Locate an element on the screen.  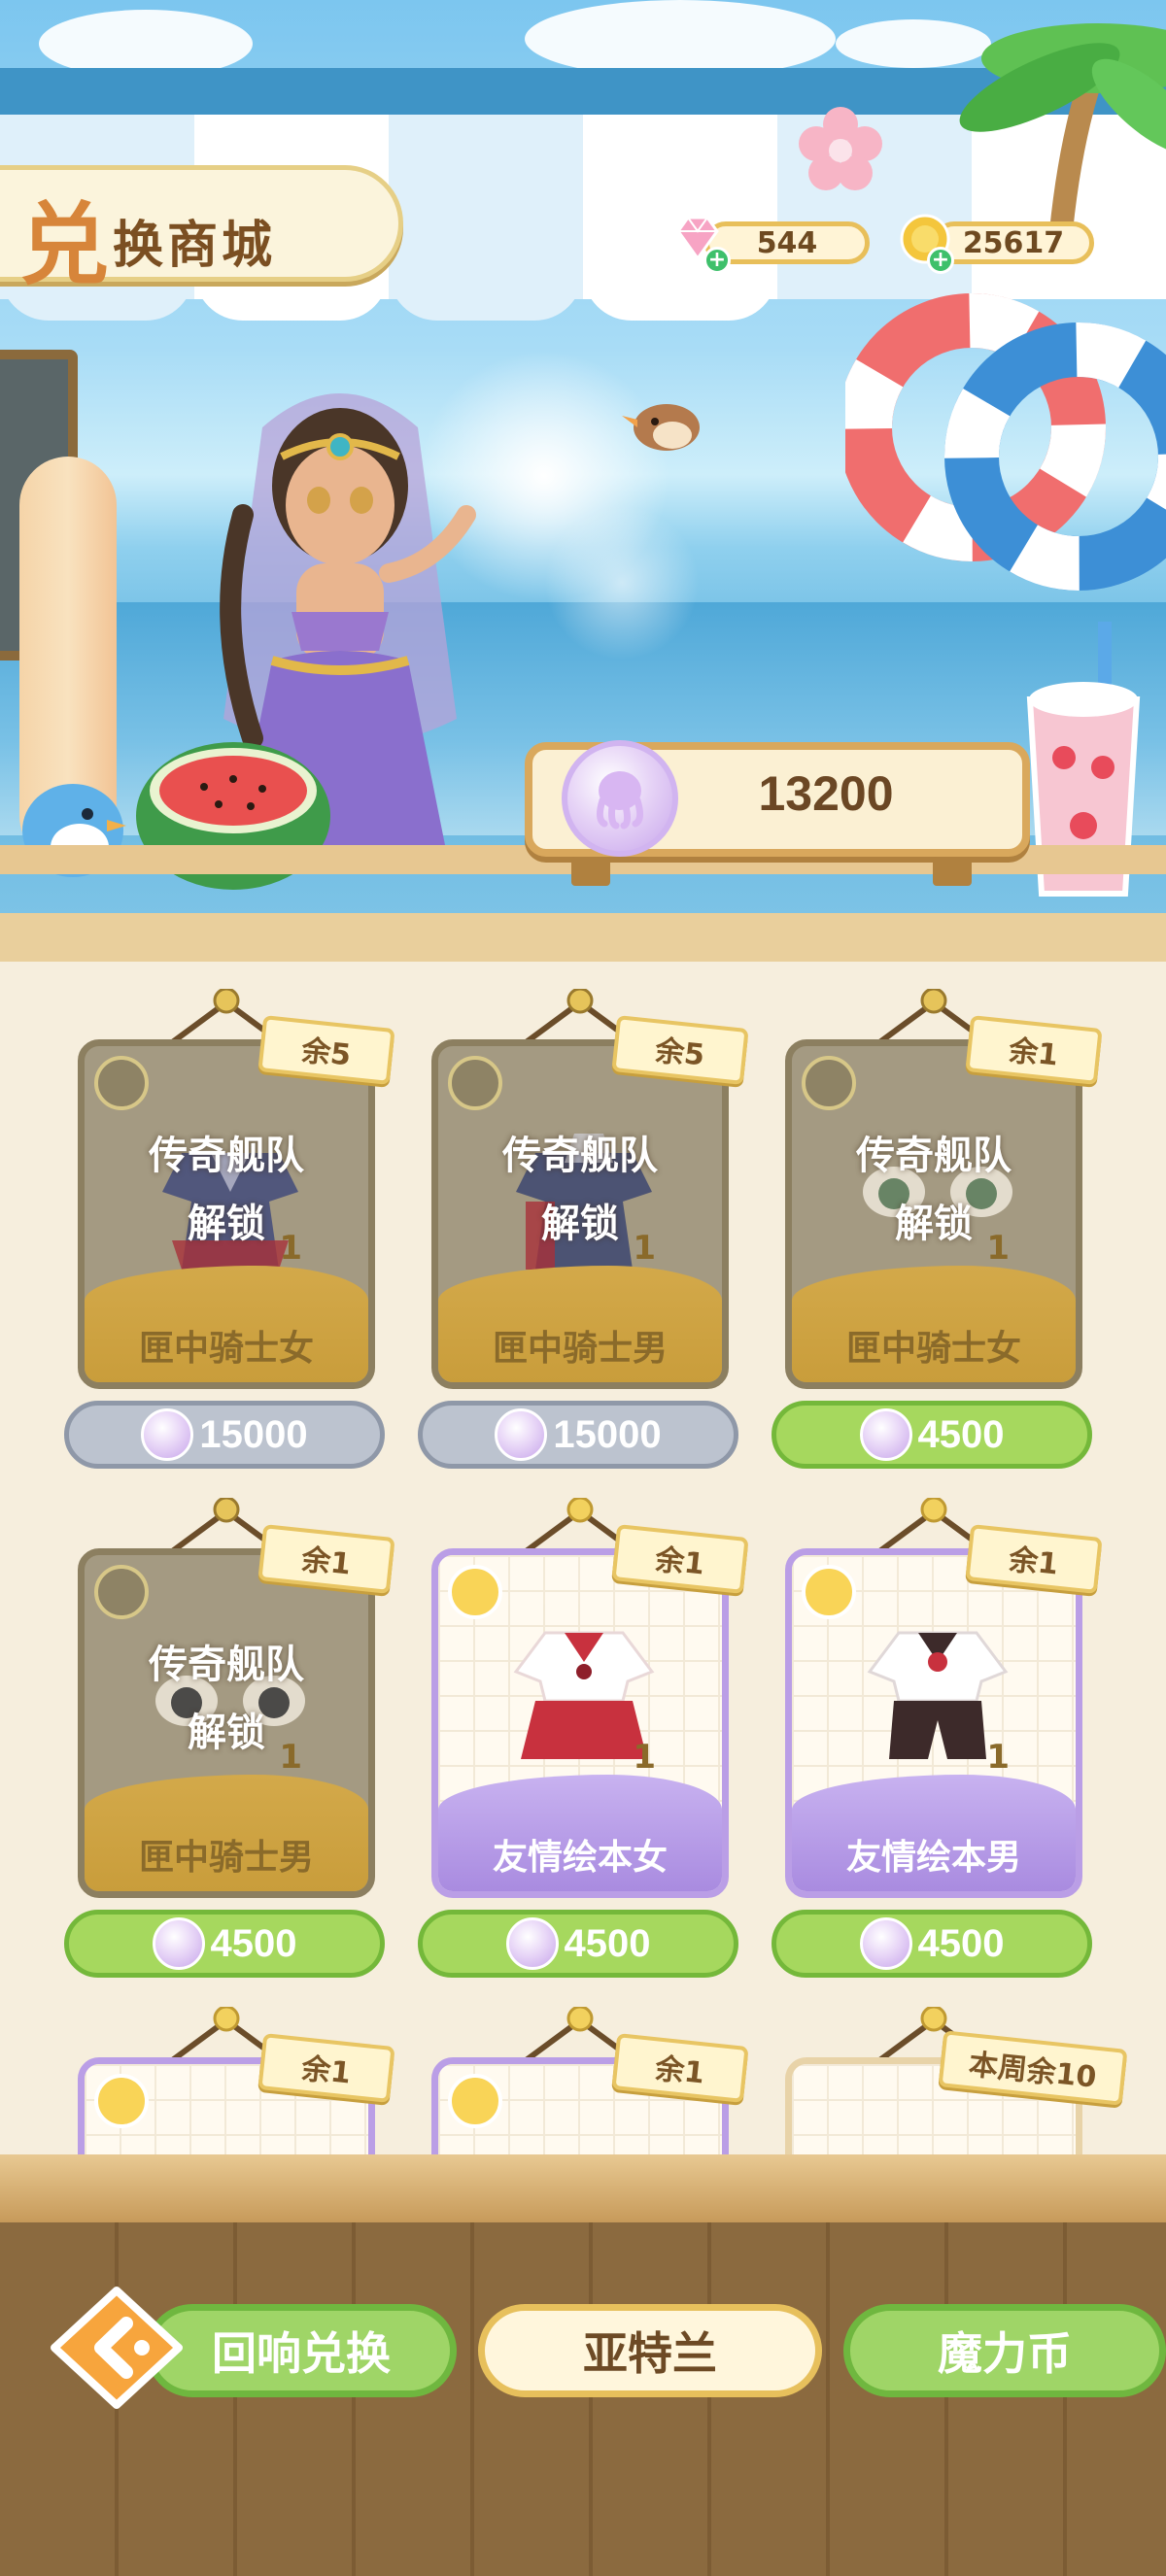
gold-balance-pill: 25617 is located at coordinates (1013, 242).